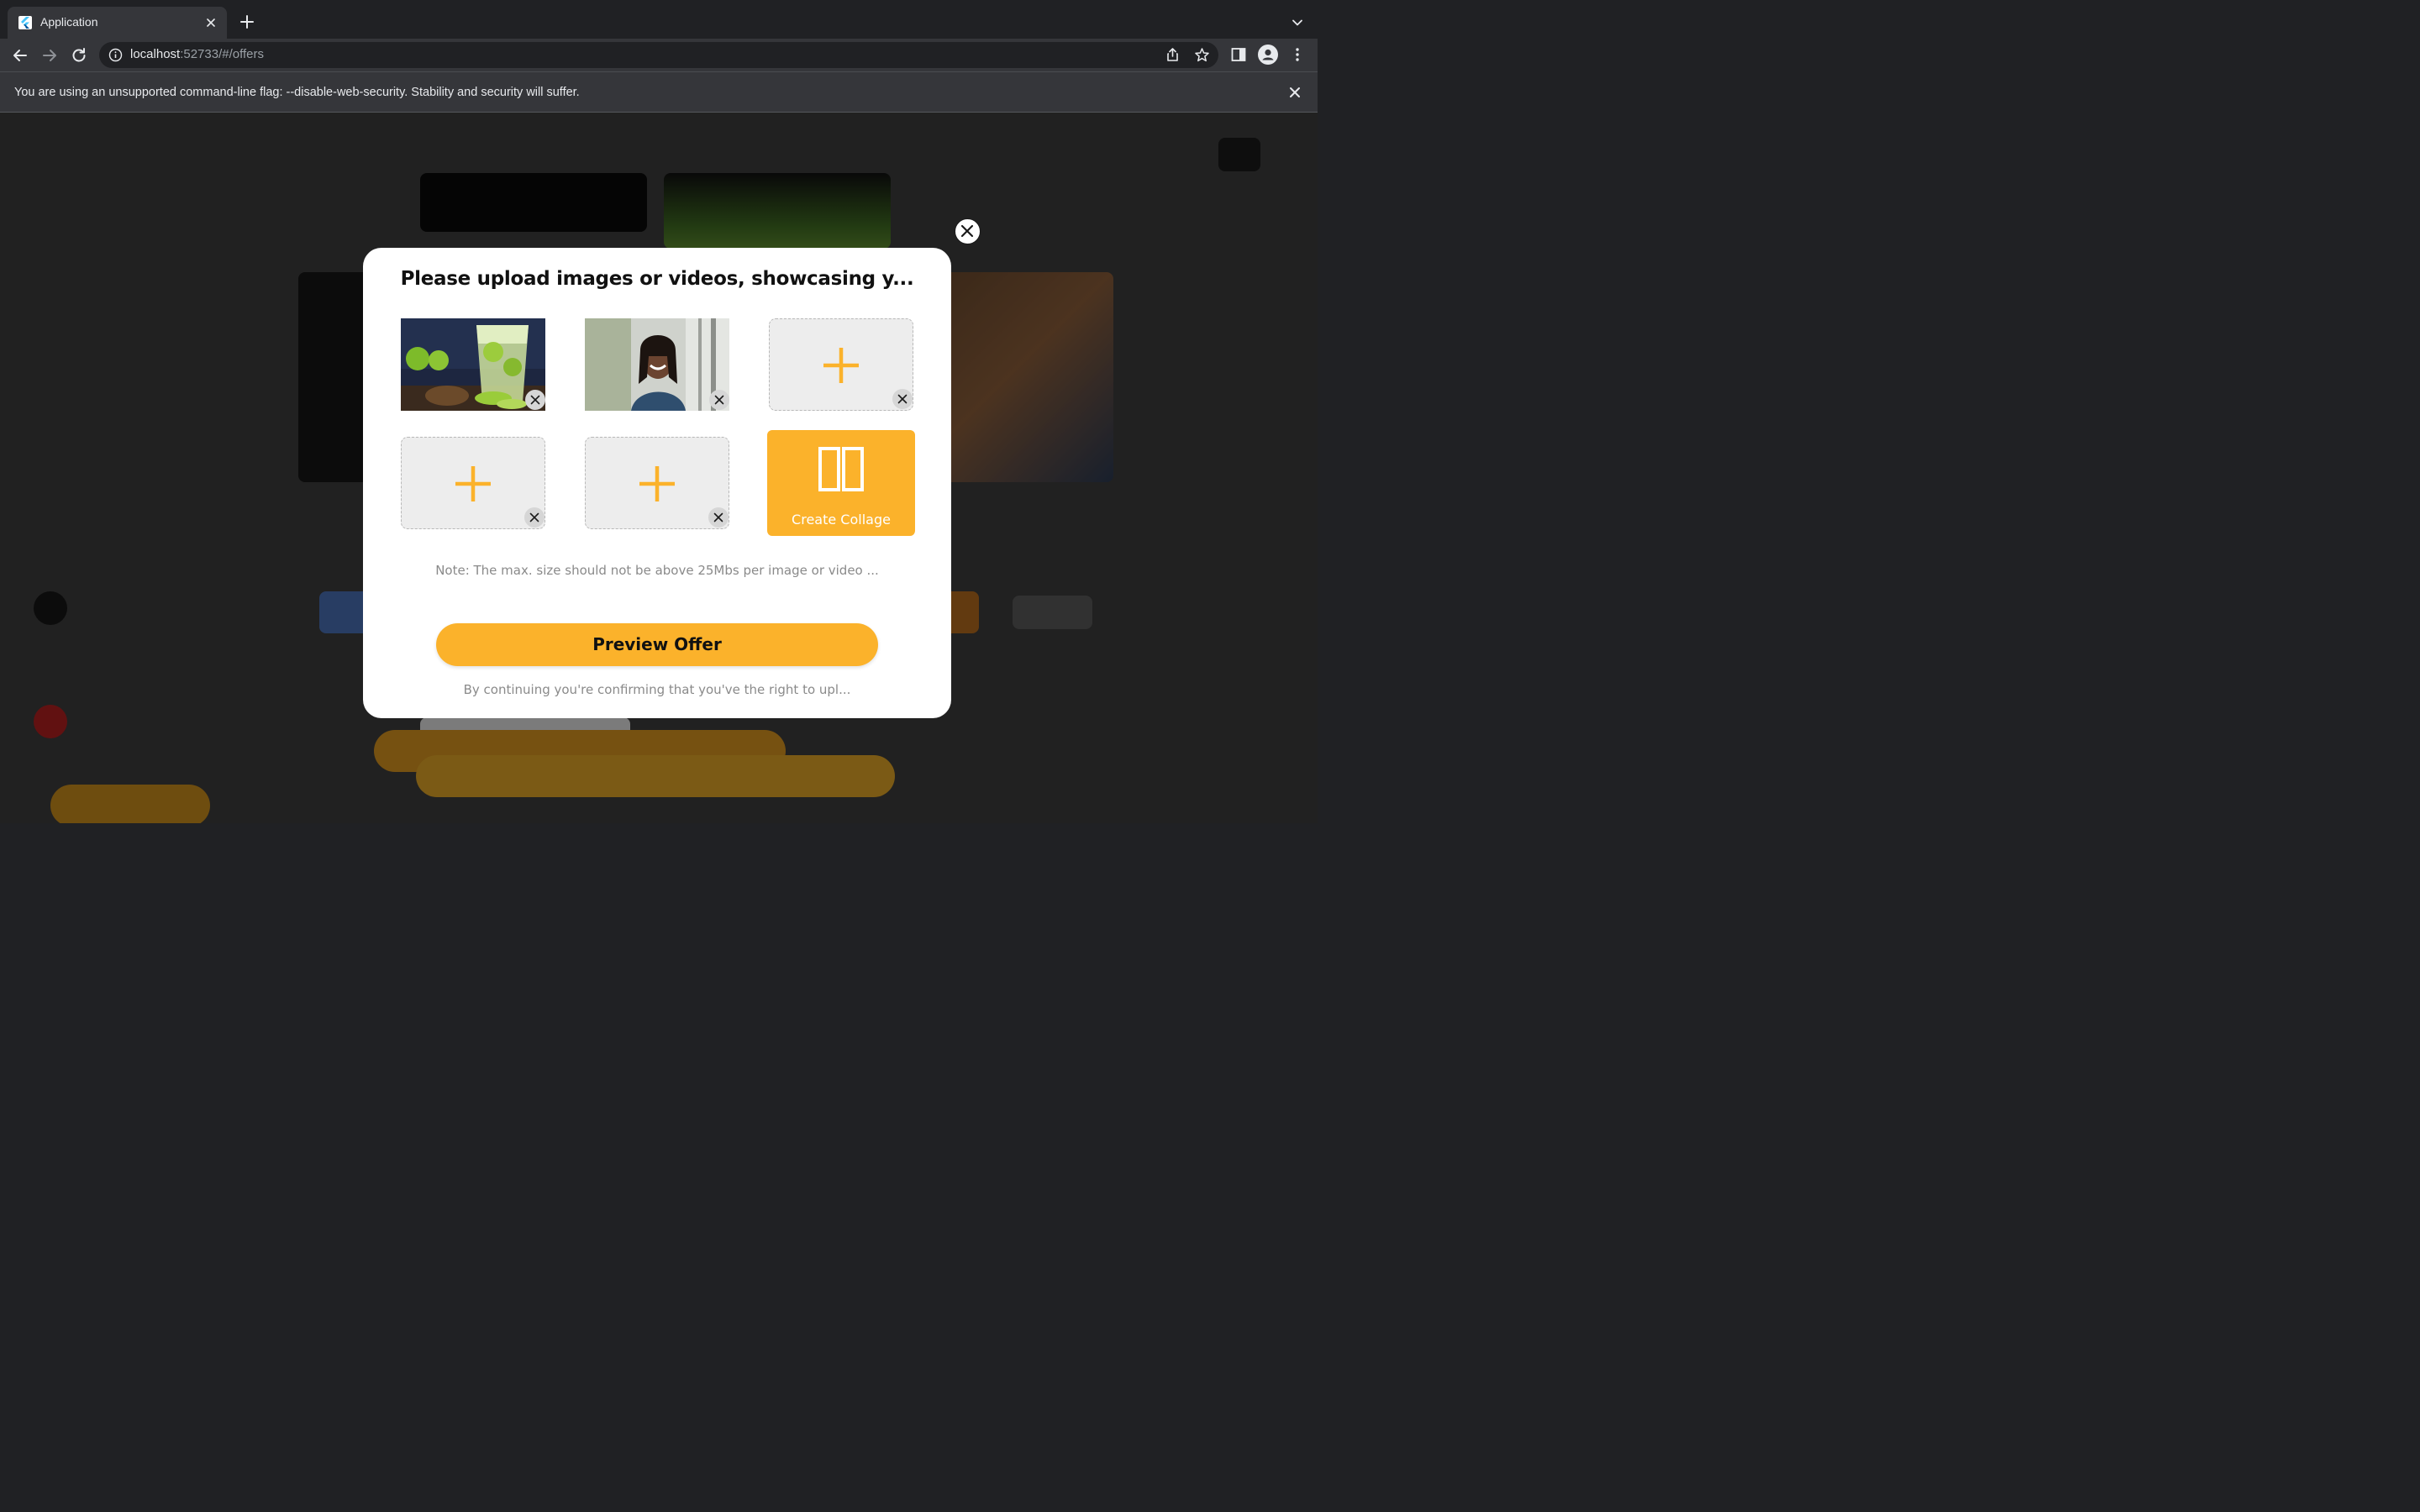 The width and height of the screenshot is (2420, 1512). I want to click on reload-icon, so click(79, 55).